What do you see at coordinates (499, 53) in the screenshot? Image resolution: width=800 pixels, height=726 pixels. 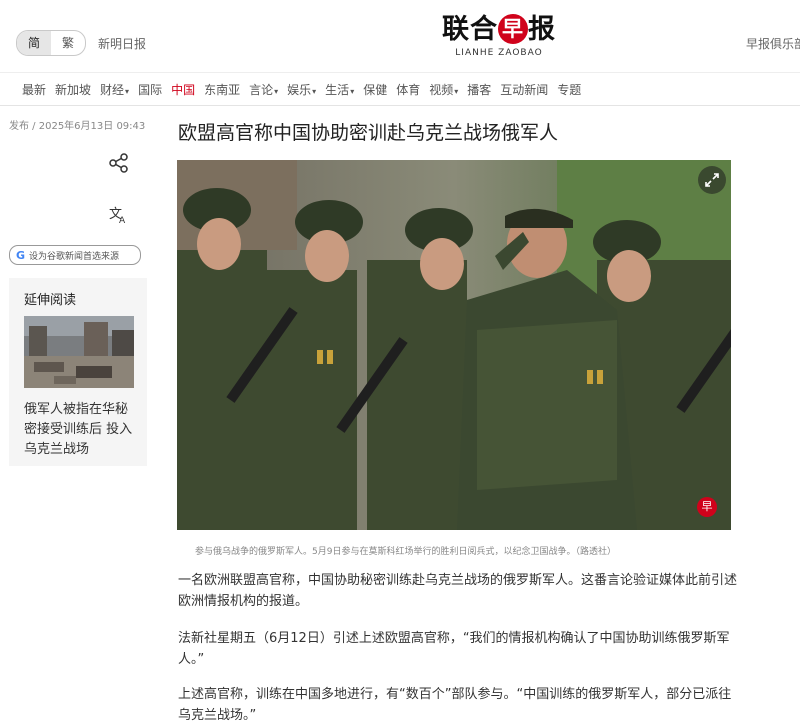 I see `logo-english: LIANHE ZAOBAO` at bounding box center [499, 53].